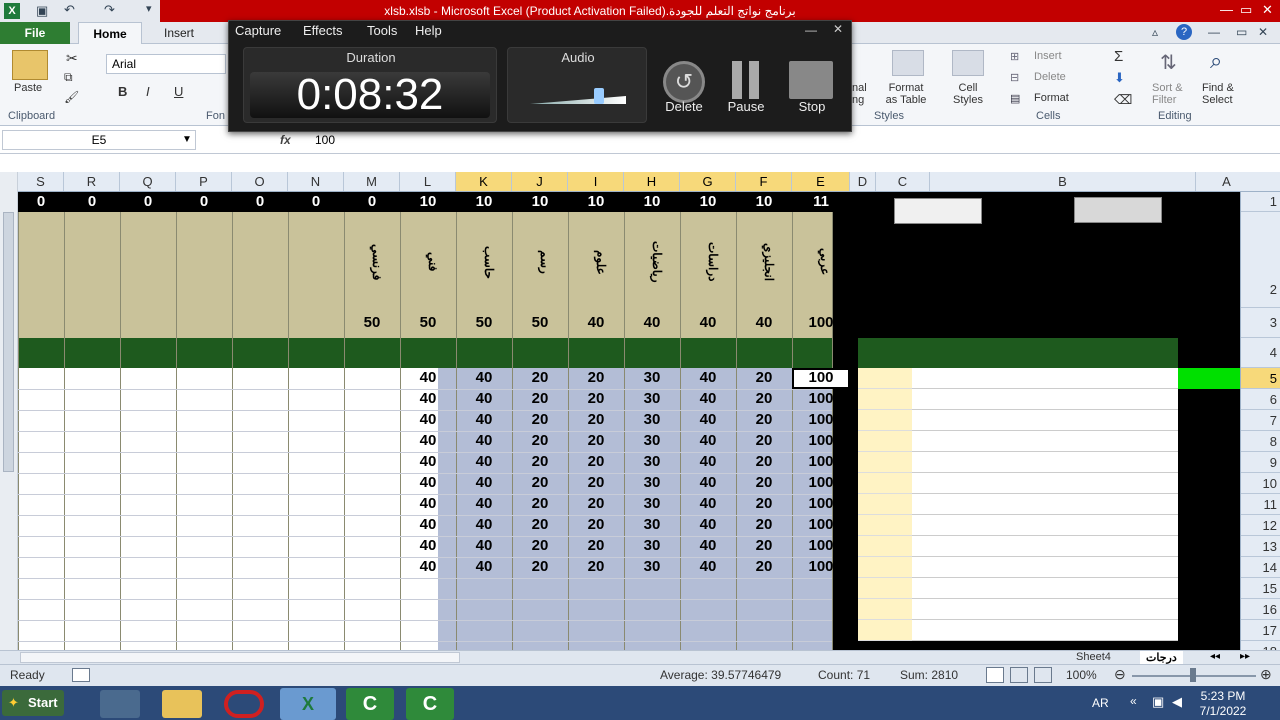 This screenshot has height=720, width=1280. I want to click on tab-file: File, so click(35, 33).